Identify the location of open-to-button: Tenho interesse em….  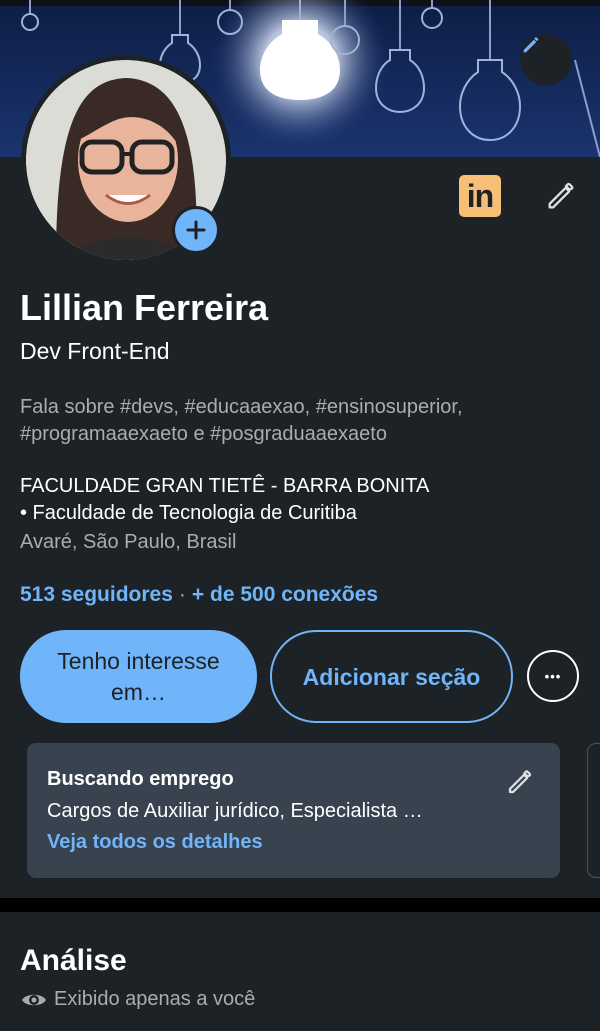
(138, 676).